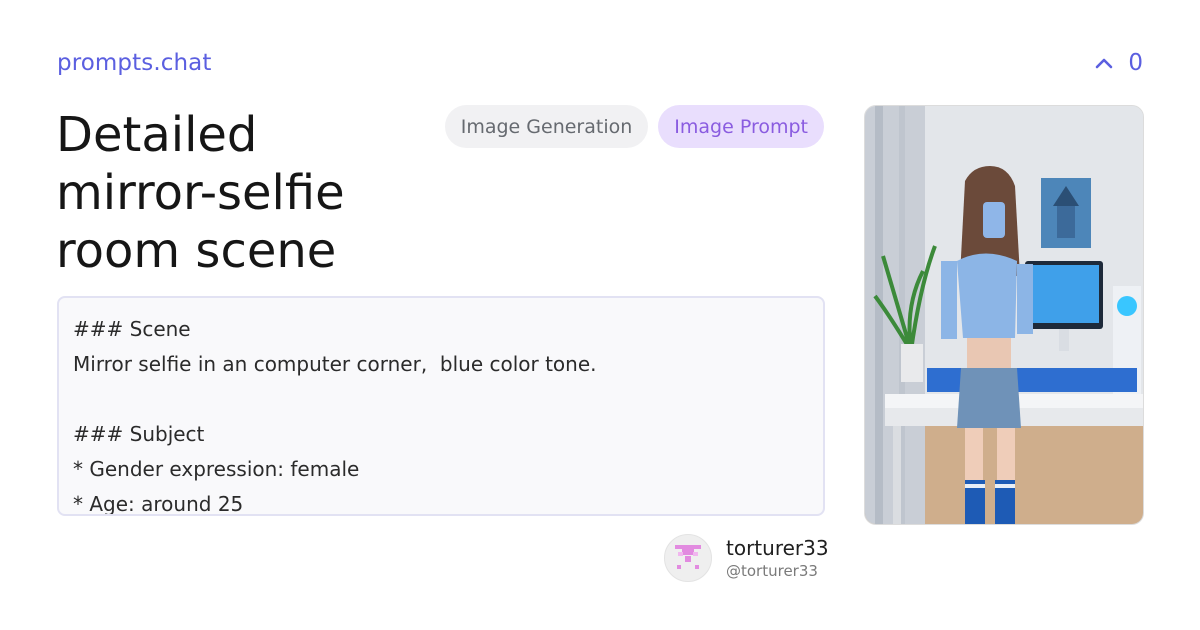  Describe the element at coordinates (772, 571) in the screenshot. I see `author-handle: @torturer33` at that location.